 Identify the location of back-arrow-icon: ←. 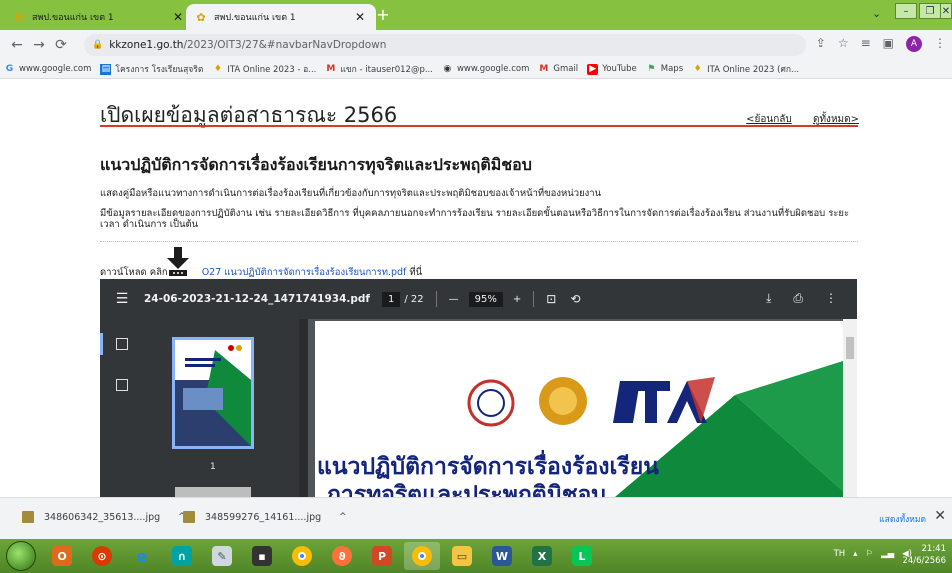
(17, 45).